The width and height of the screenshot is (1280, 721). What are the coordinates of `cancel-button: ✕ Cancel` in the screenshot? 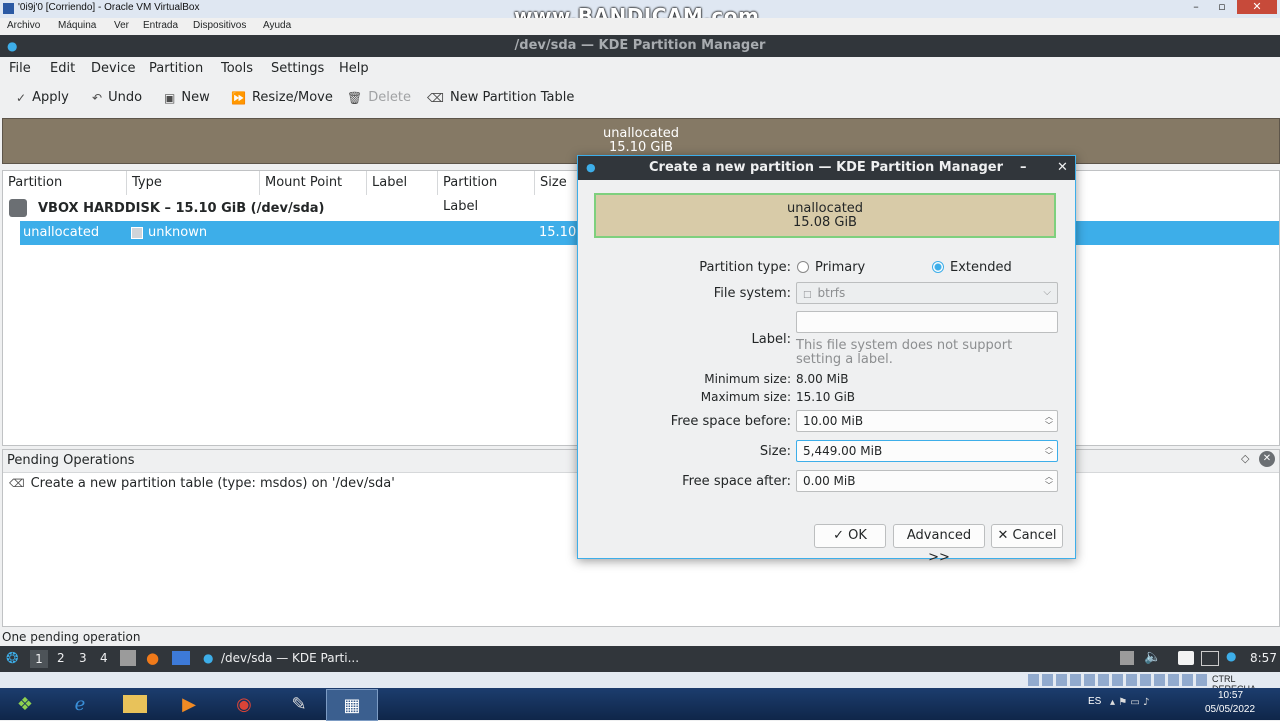 It's located at (1027, 536).